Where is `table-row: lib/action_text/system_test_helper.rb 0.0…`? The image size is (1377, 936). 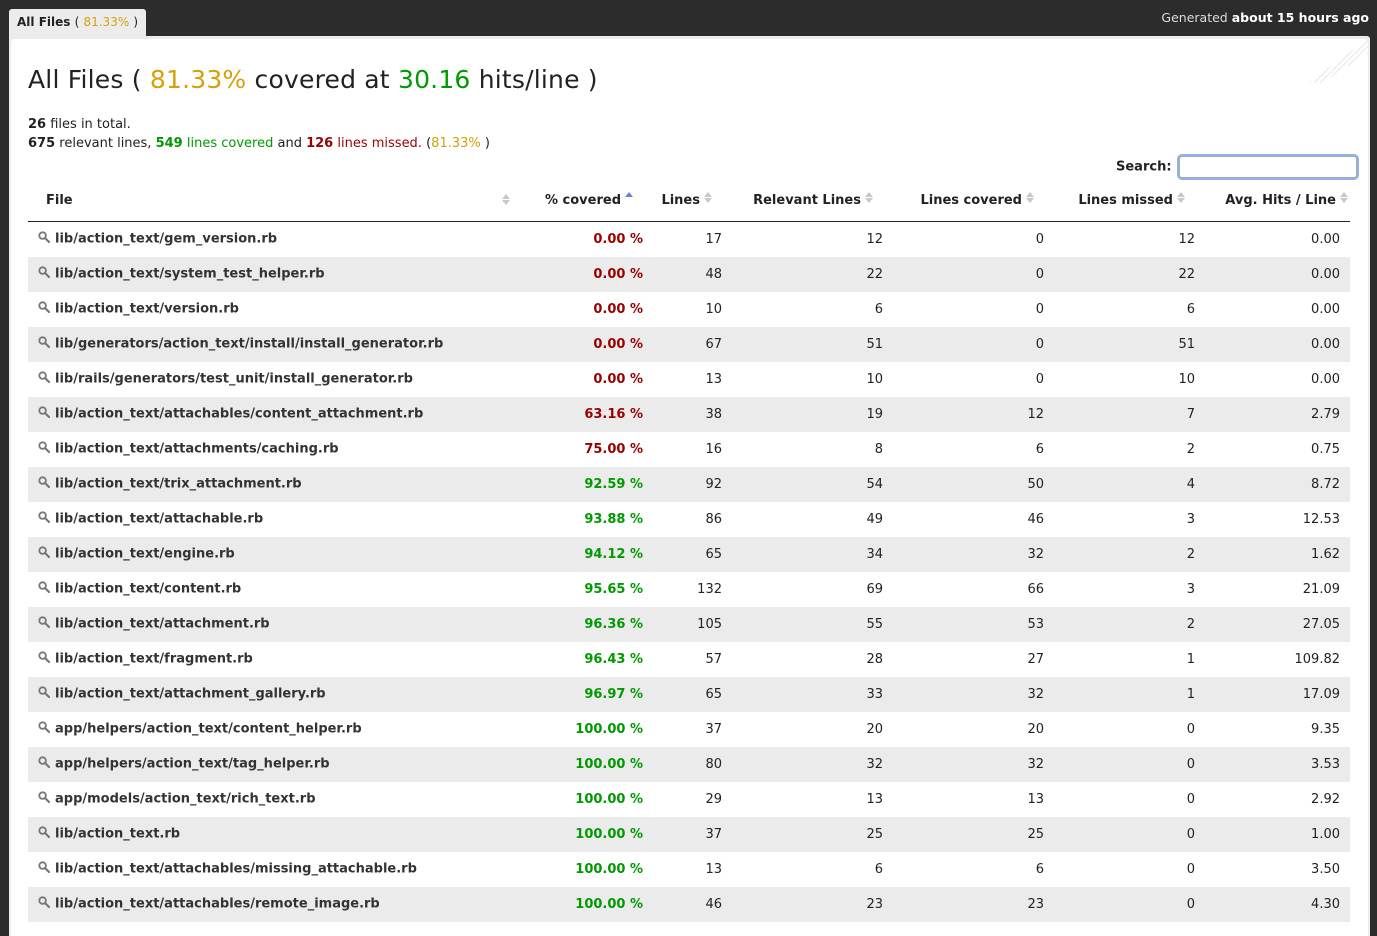 table-row: lib/action_text/system_test_helper.rb 0.0… is located at coordinates (689, 274).